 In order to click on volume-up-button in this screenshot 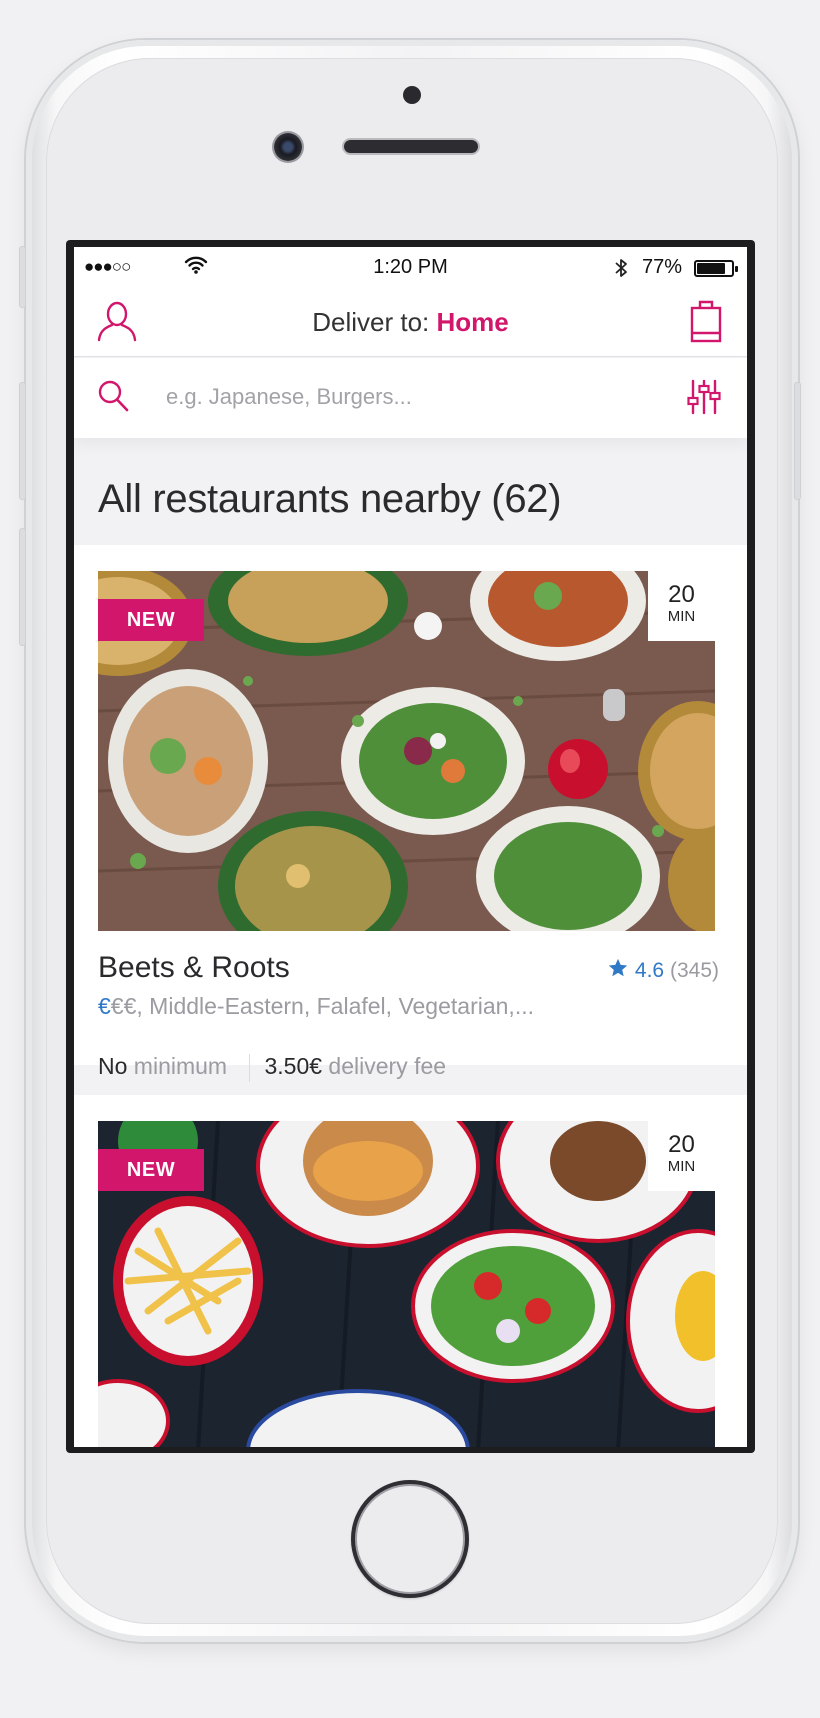, I will do `click(22, 441)`.